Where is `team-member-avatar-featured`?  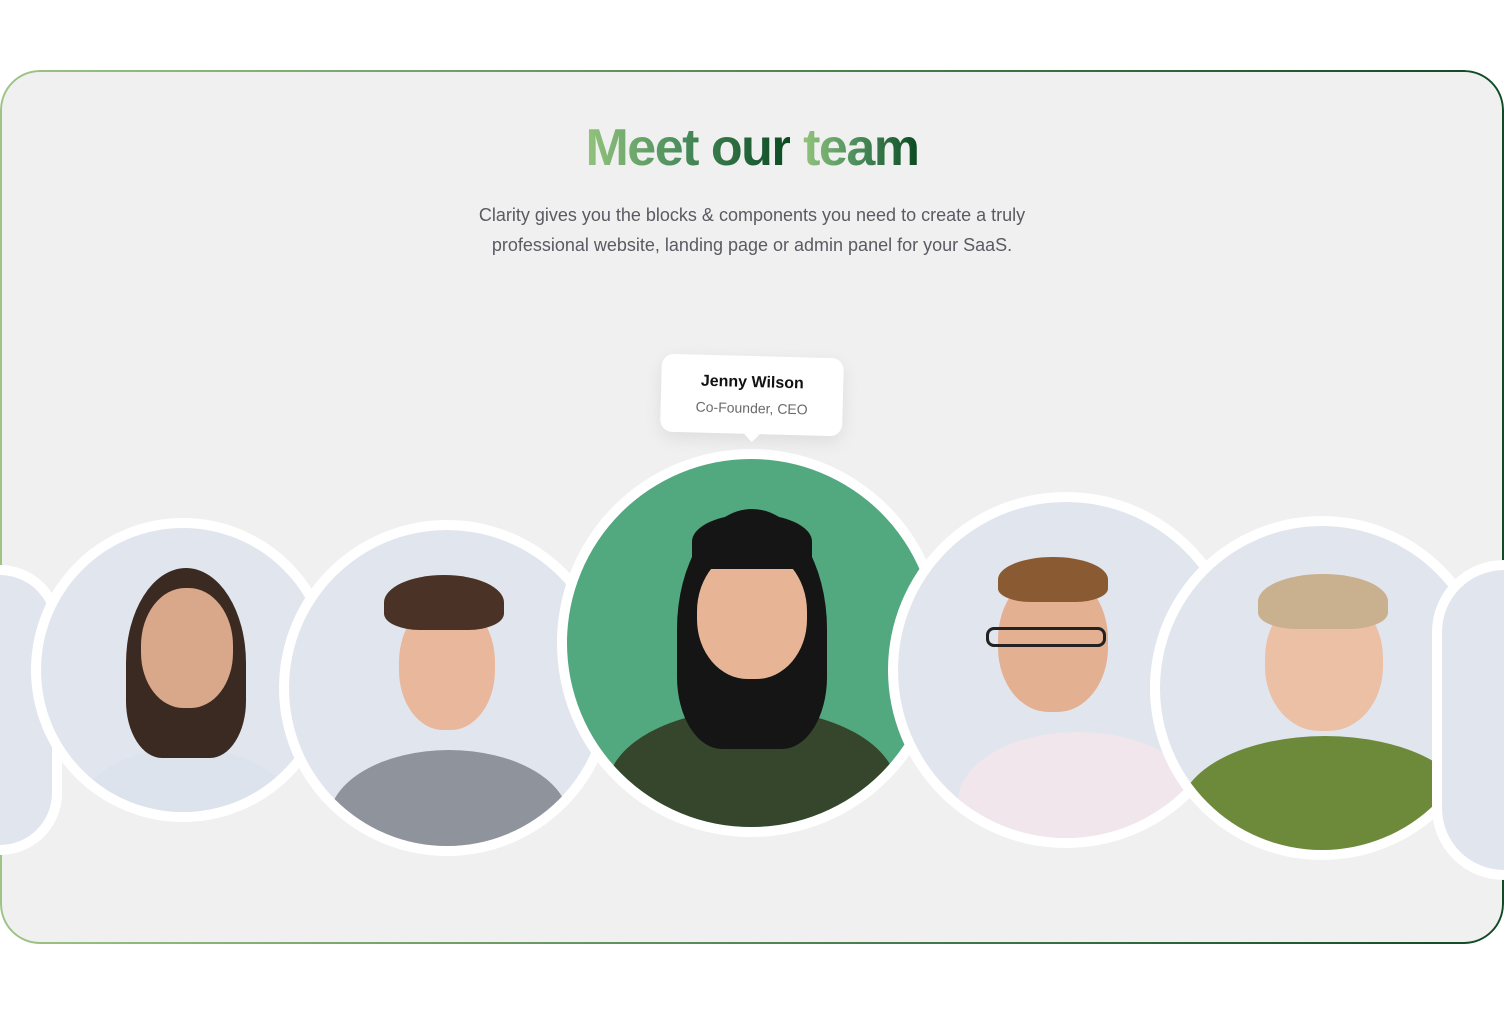
team-member-avatar-featured is located at coordinates (751, 643).